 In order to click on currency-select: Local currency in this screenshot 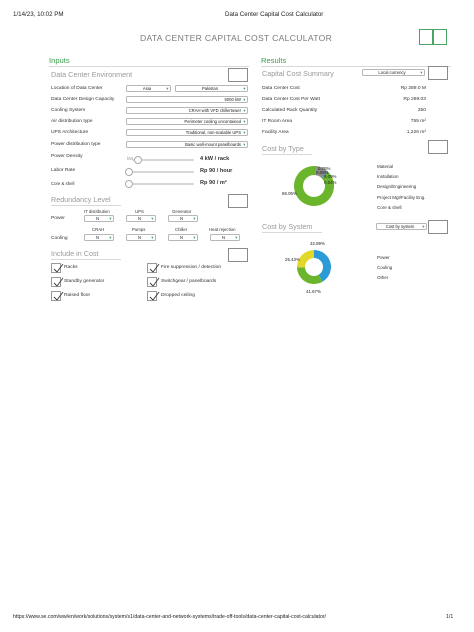, I will do `click(393, 72)`.